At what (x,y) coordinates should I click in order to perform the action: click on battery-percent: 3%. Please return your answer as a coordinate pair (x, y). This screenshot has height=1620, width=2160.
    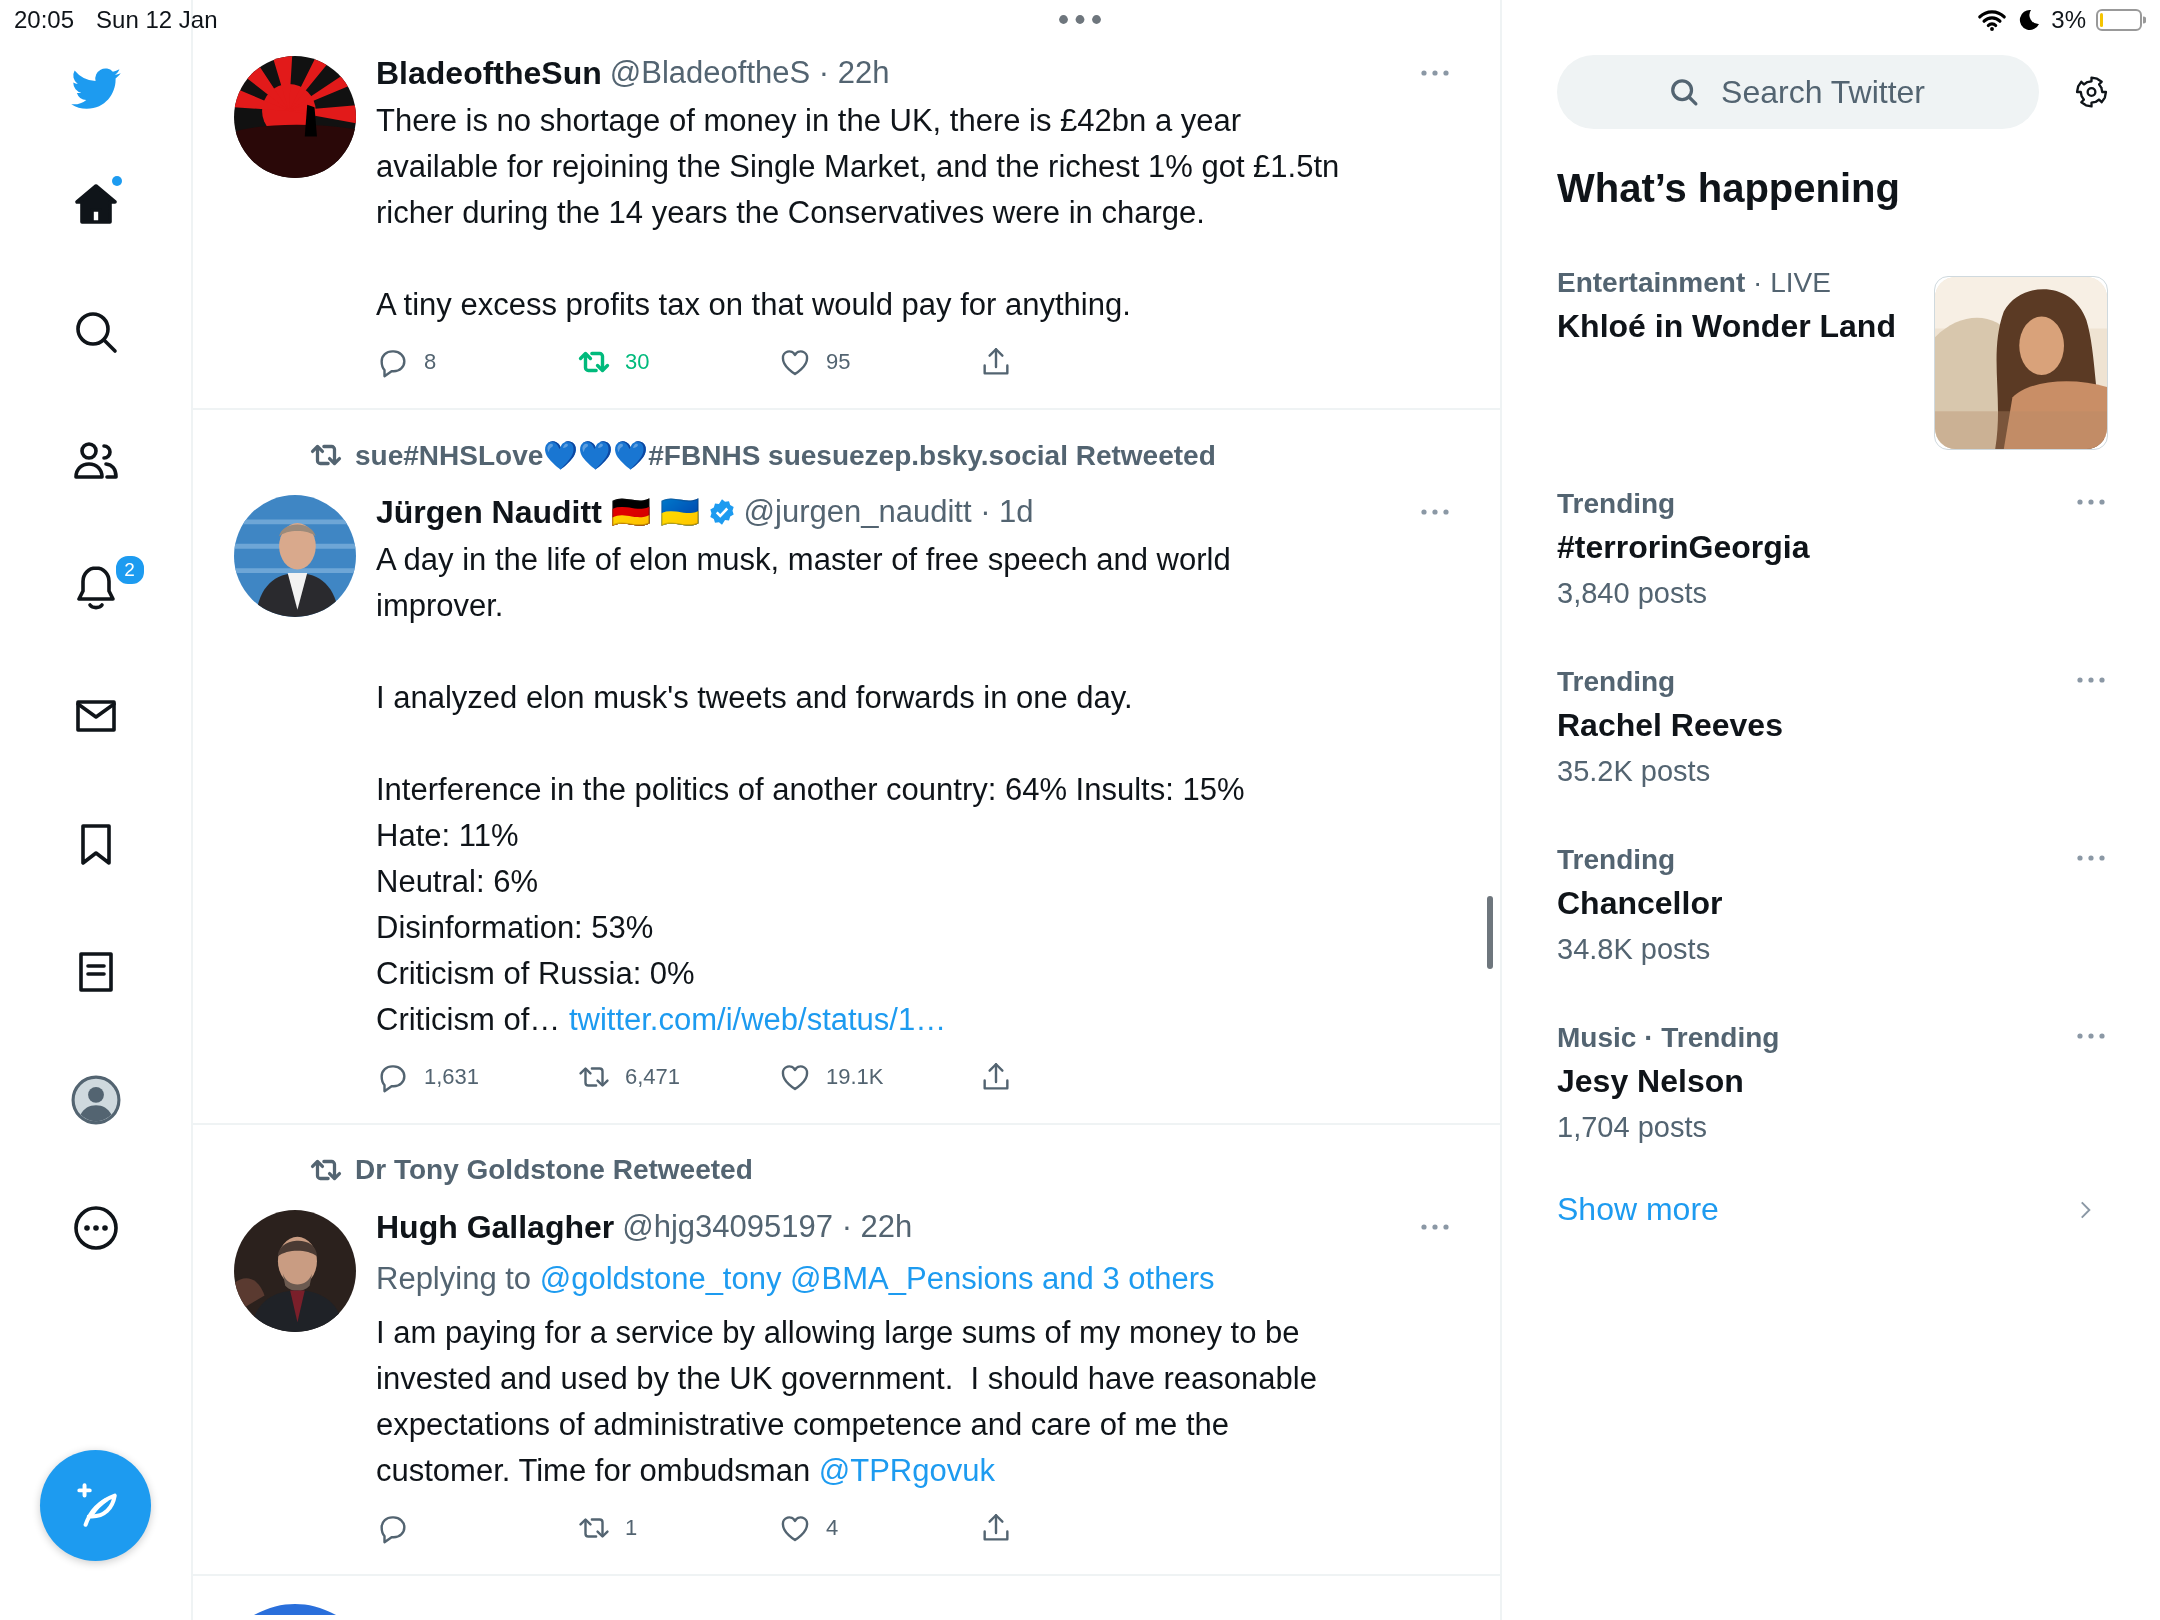
    Looking at the image, I should click on (2068, 20).